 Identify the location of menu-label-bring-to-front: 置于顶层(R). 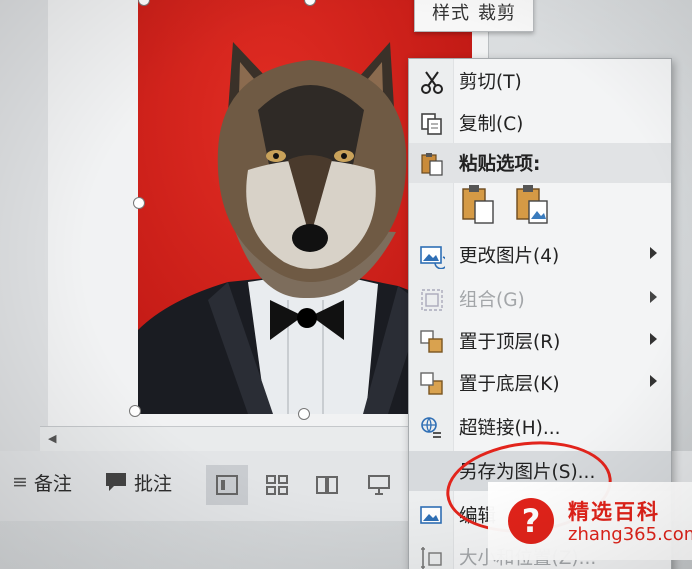
(510, 342).